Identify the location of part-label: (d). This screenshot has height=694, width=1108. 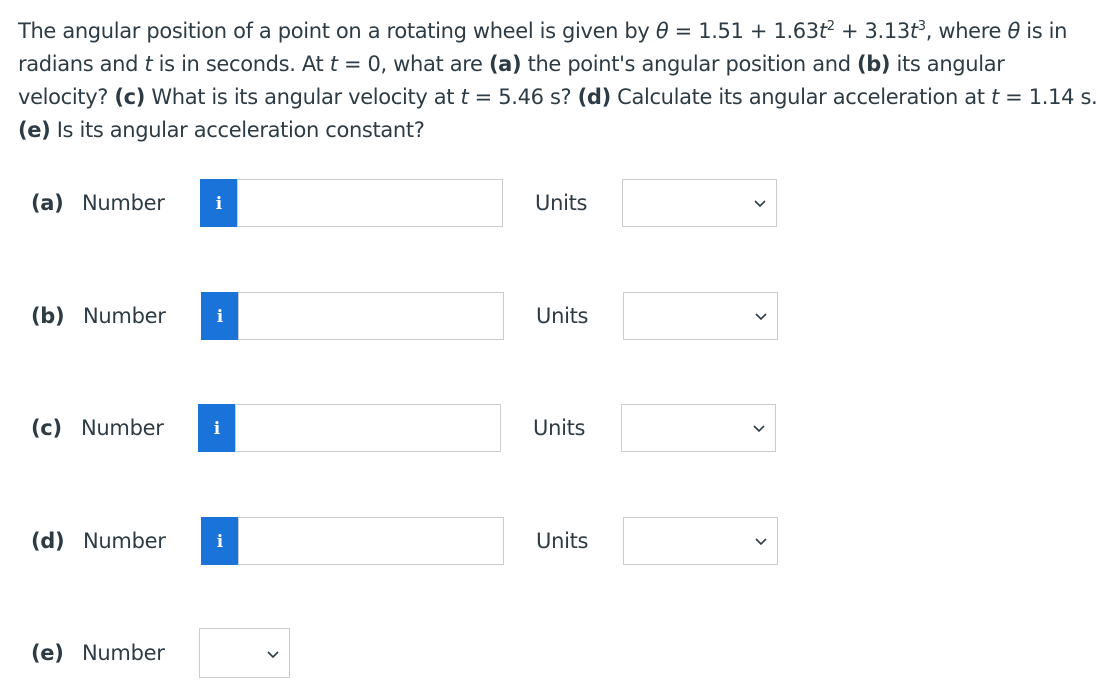
(48, 541).